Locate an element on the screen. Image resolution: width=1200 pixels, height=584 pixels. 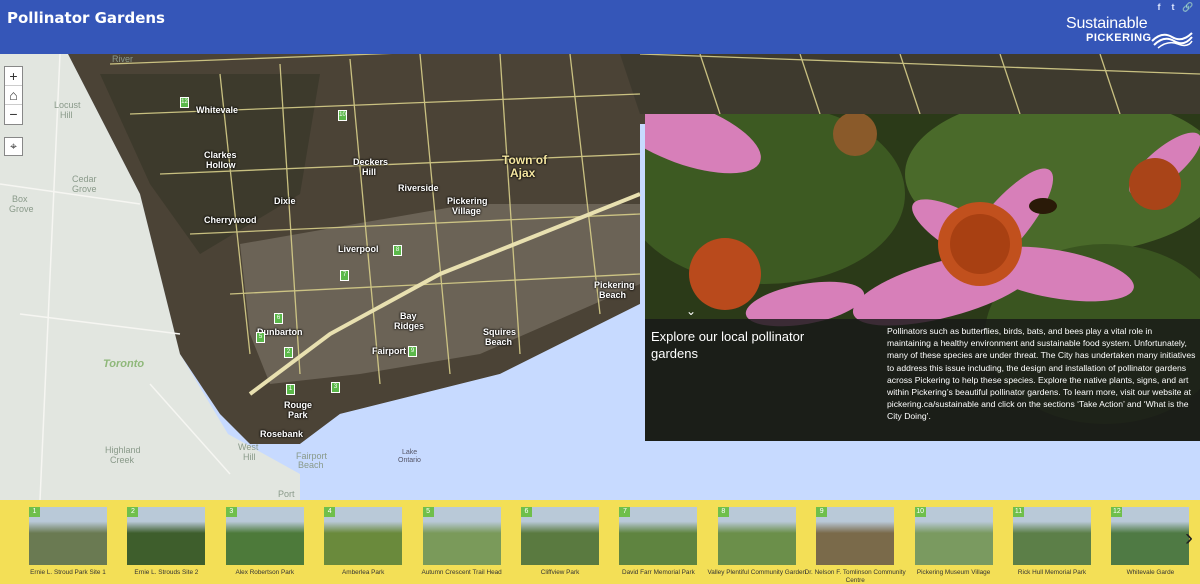
map-place-label: Bay is located at coordinates (408, 316).